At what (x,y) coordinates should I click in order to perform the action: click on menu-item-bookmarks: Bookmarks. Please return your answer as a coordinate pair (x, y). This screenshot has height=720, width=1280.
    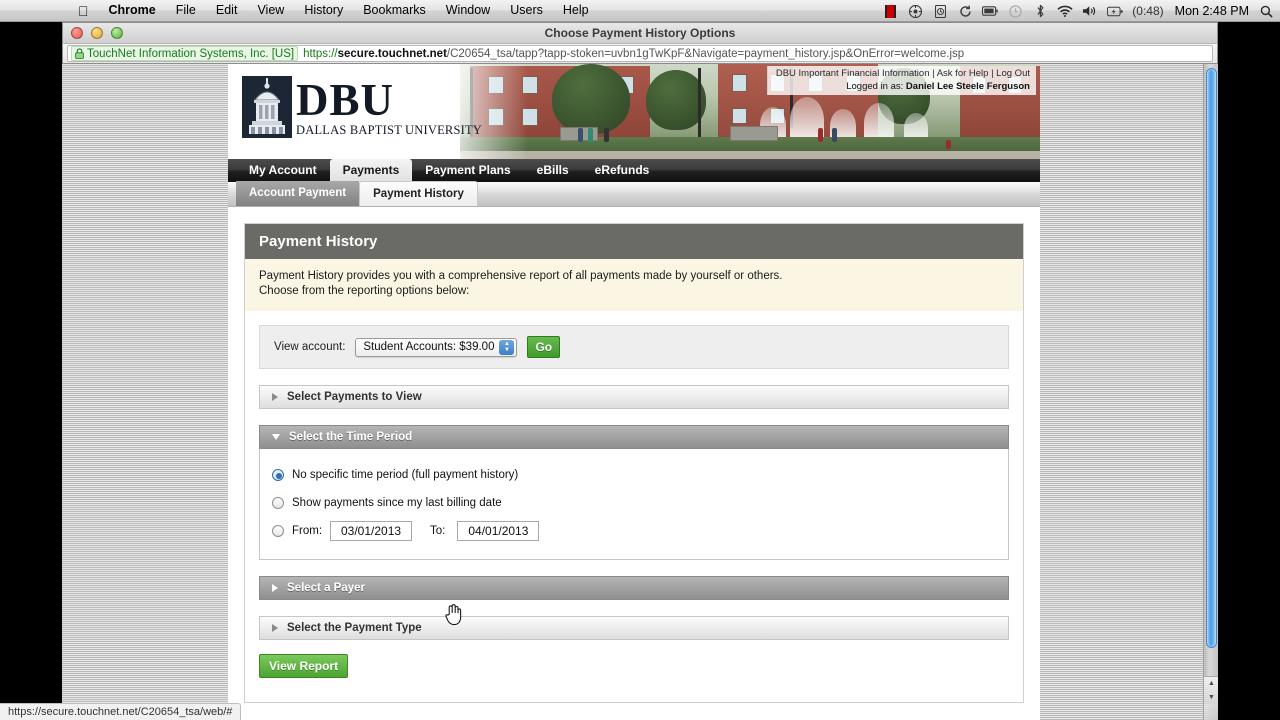
    Looking at the image, I should click on (394, 10).